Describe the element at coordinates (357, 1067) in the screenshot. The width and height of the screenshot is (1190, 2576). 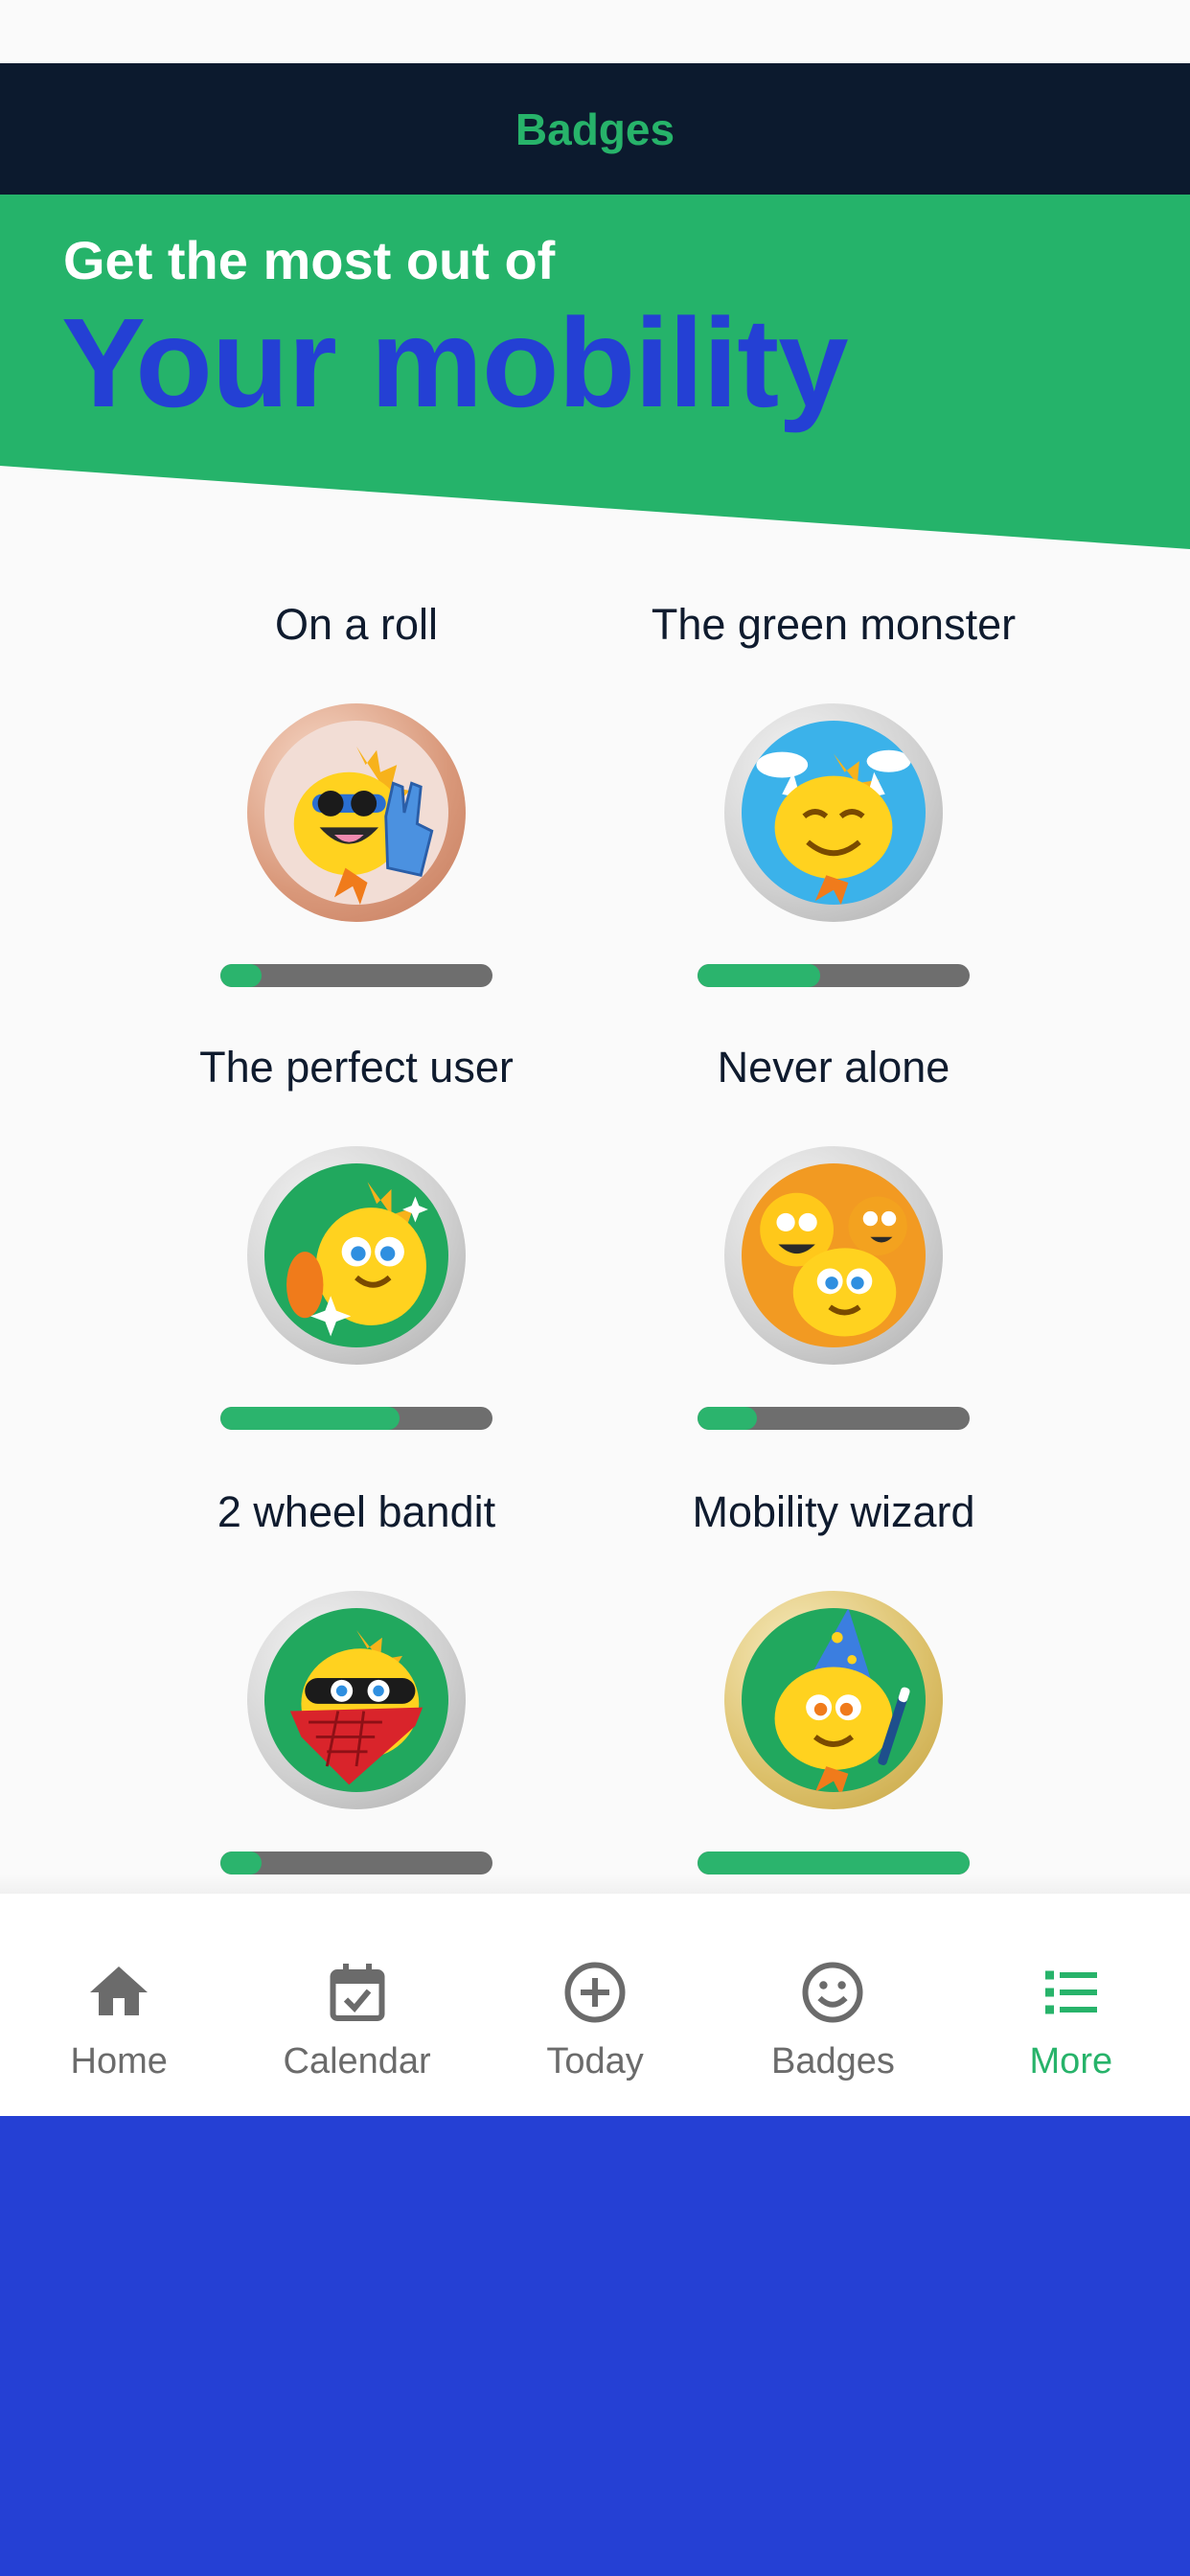
I see `badge-name: The perfect user` at that location.